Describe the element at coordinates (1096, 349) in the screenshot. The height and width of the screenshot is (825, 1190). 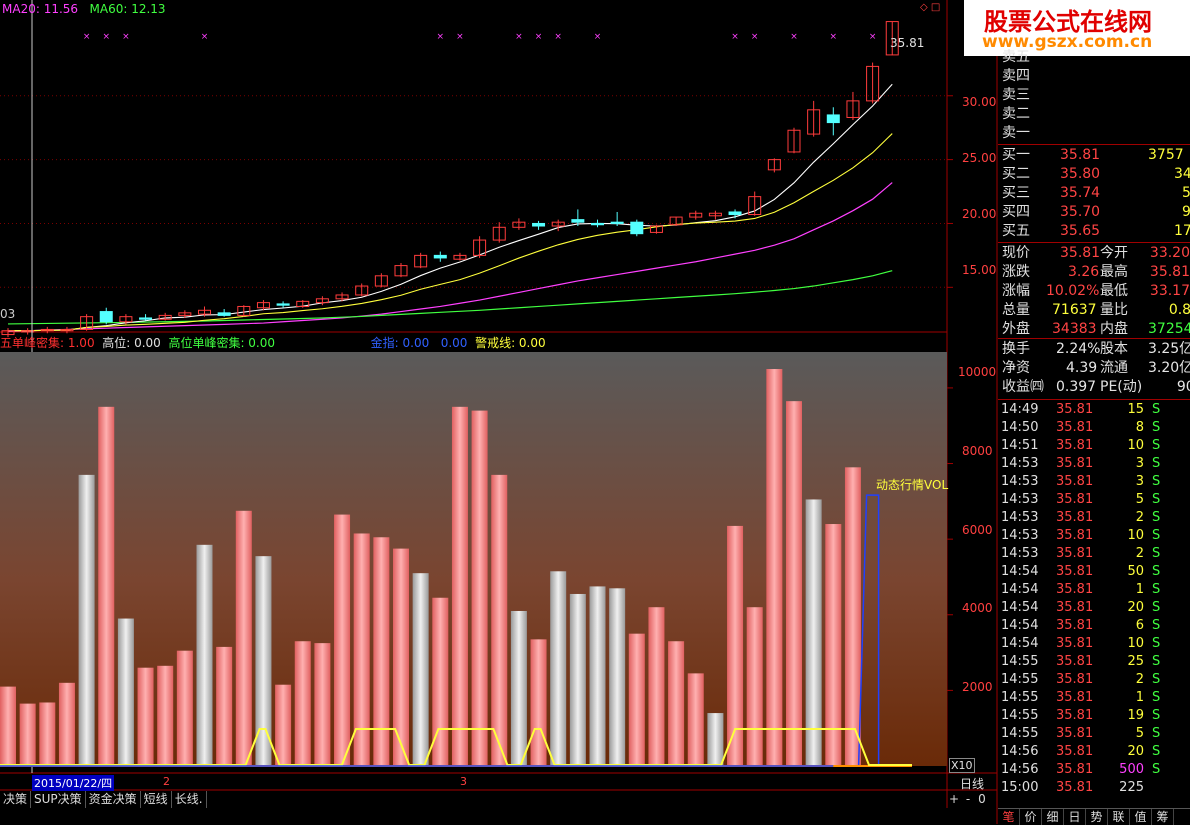
I see `finance-row: 换手 2.24% 股本 3.25亿` at that location.